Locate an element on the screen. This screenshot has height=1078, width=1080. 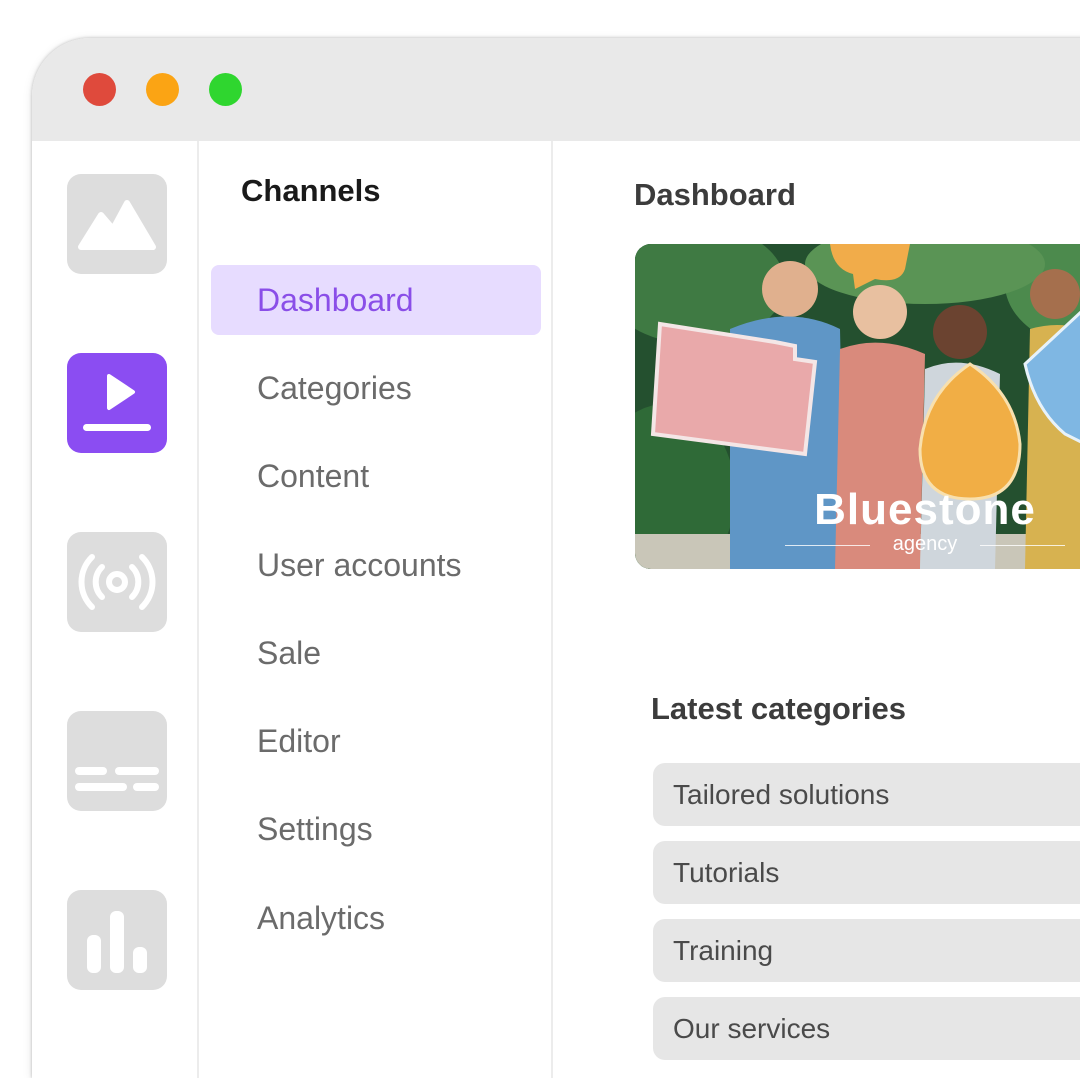
nav-item-settings: Settings is located at coordinates (376, 829).